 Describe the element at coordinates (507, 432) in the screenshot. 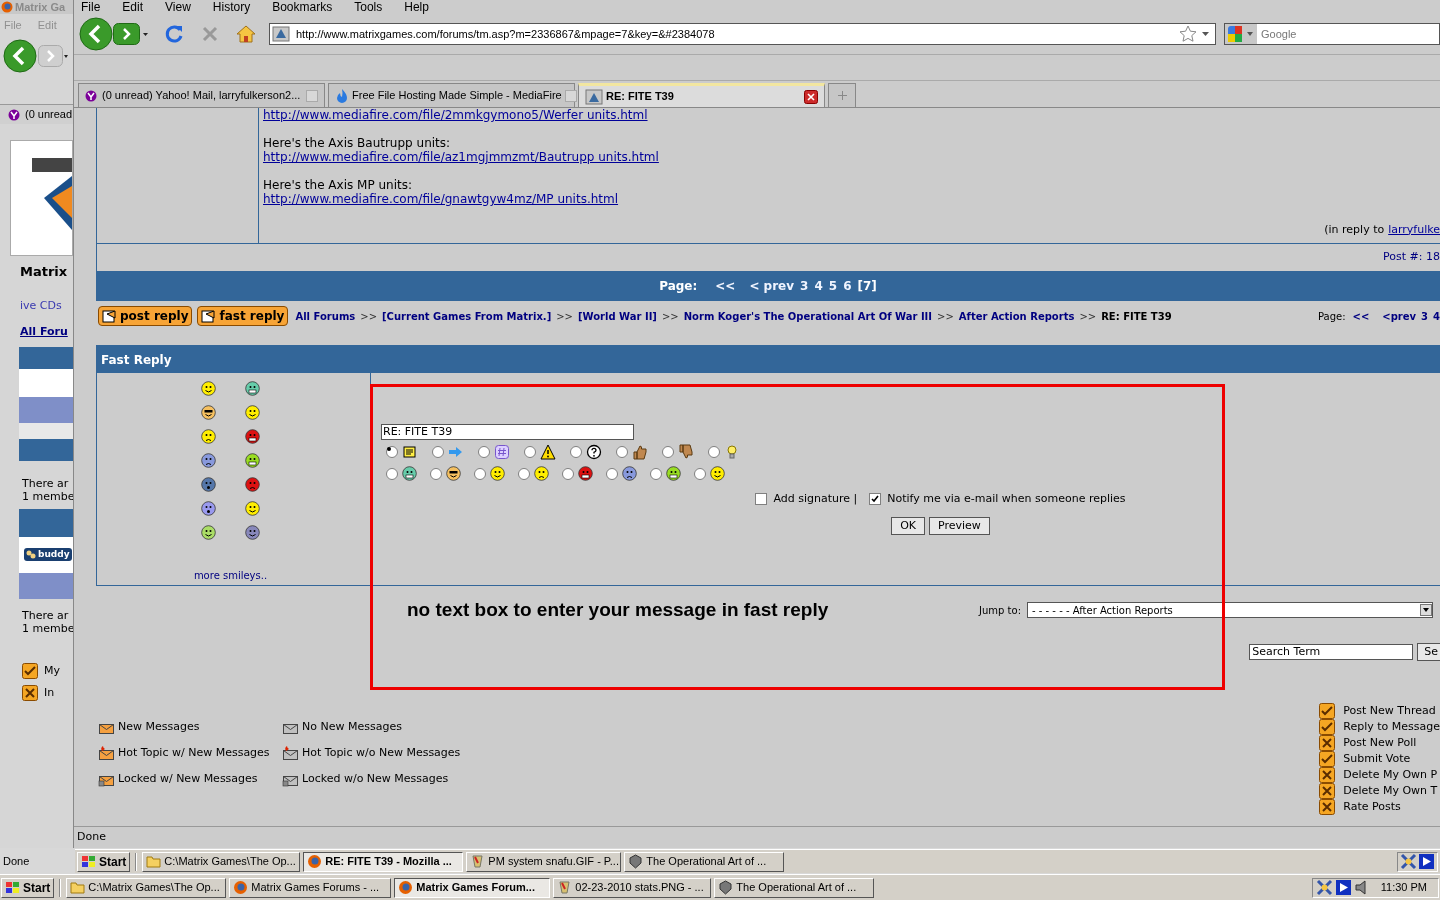

I see `subject-field: RE: FITE T39` at that location.